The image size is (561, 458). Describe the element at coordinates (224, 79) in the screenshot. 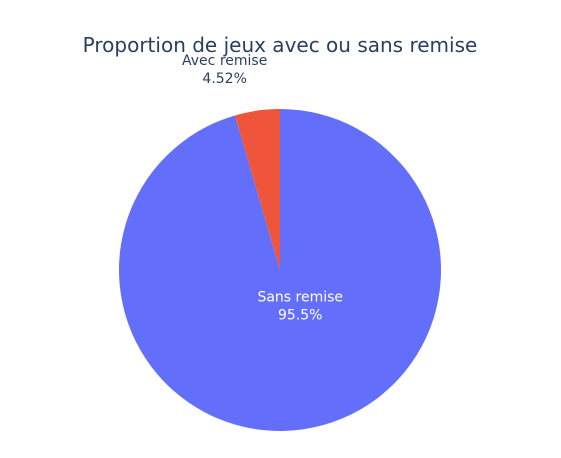

I see `slice-label-percent: 4.52%` at that location.